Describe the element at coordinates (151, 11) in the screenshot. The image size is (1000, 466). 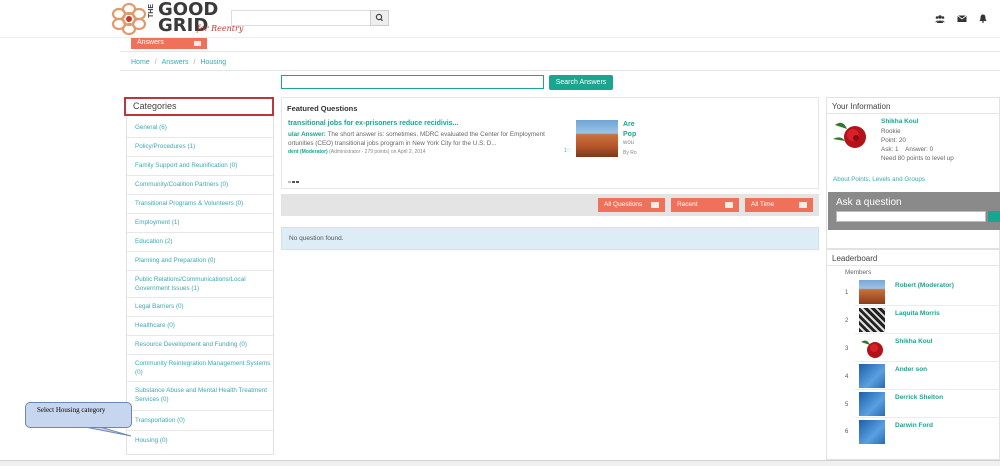
I see `logo-text: THE` at that location.